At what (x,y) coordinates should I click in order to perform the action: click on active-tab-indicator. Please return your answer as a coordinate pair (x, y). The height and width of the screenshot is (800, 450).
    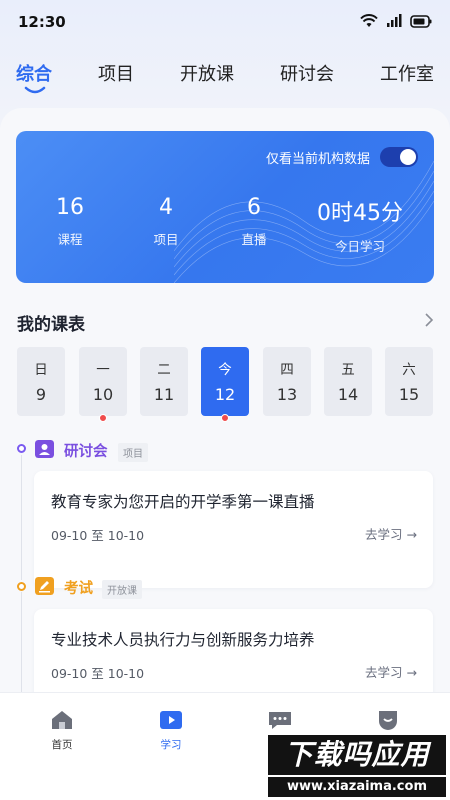
    Looking at the image, I should click on (35, 90).